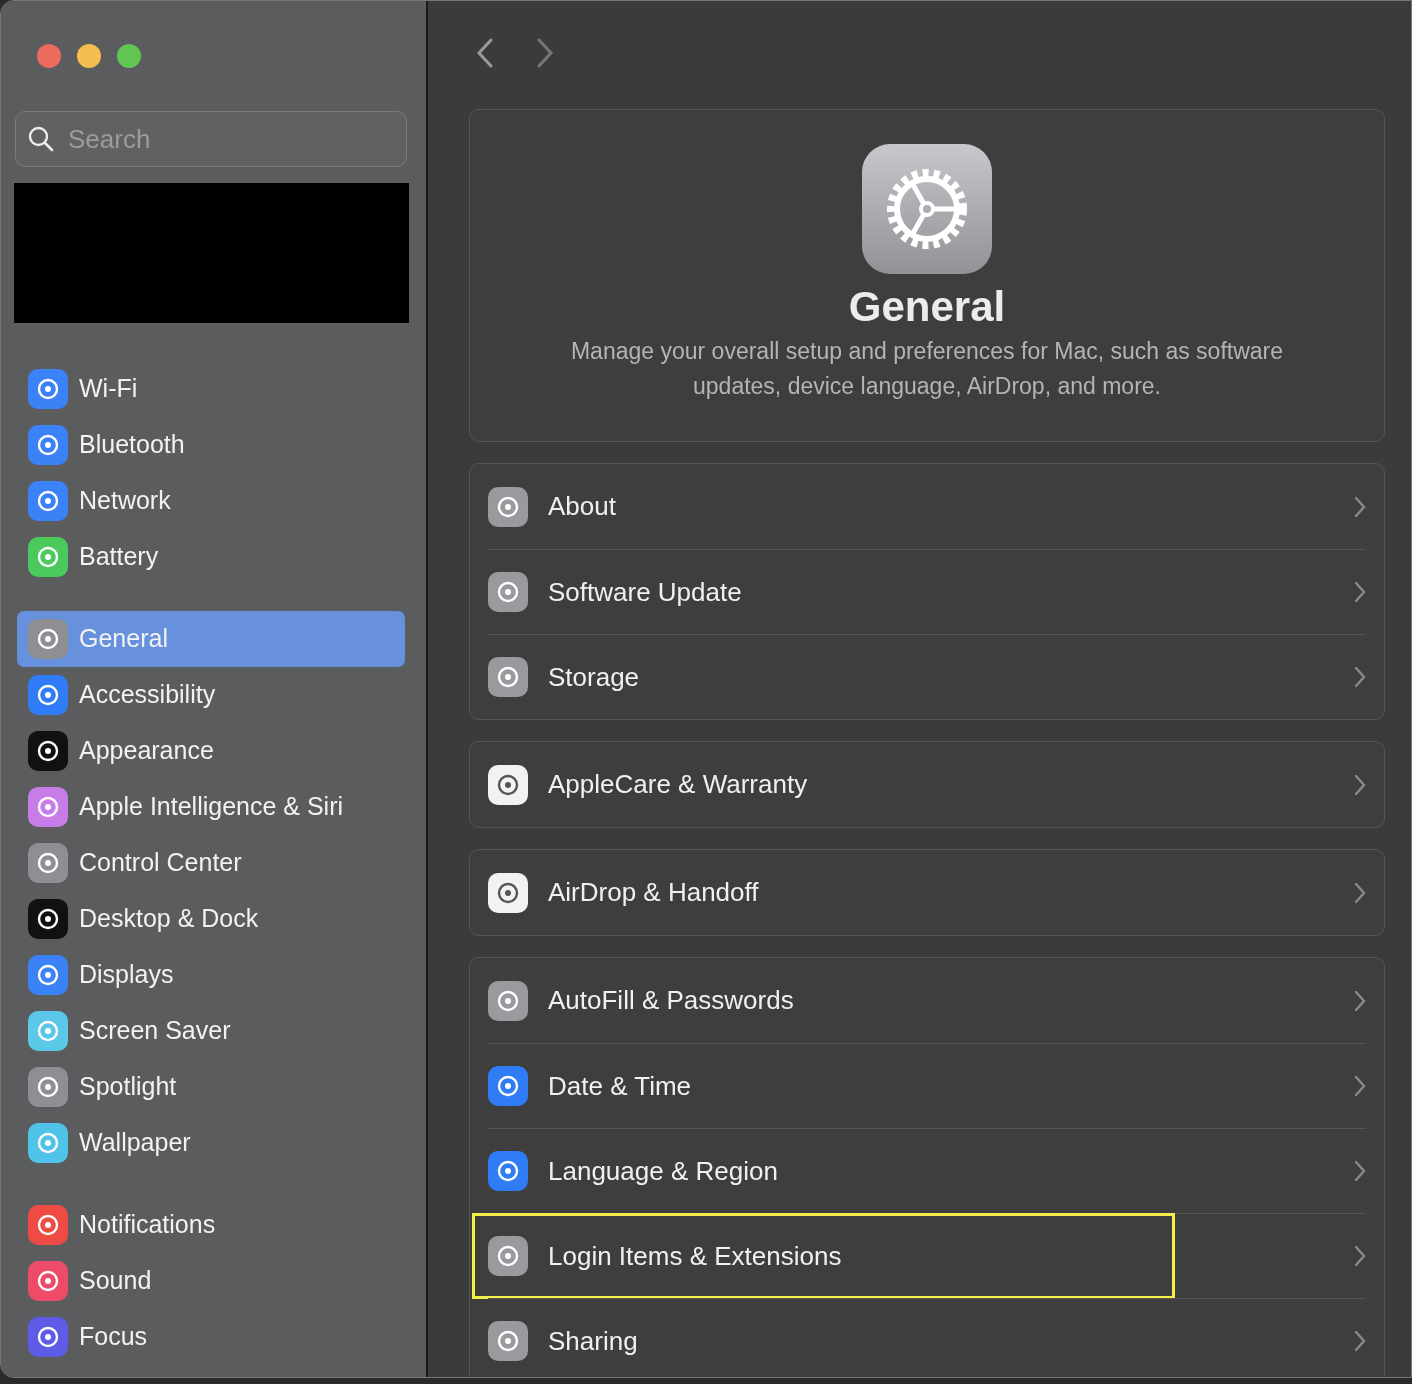 This screenshot has height=1384, width=1412. I want to click on sidebar-item: Desktop & Dock, so click(211, 919).